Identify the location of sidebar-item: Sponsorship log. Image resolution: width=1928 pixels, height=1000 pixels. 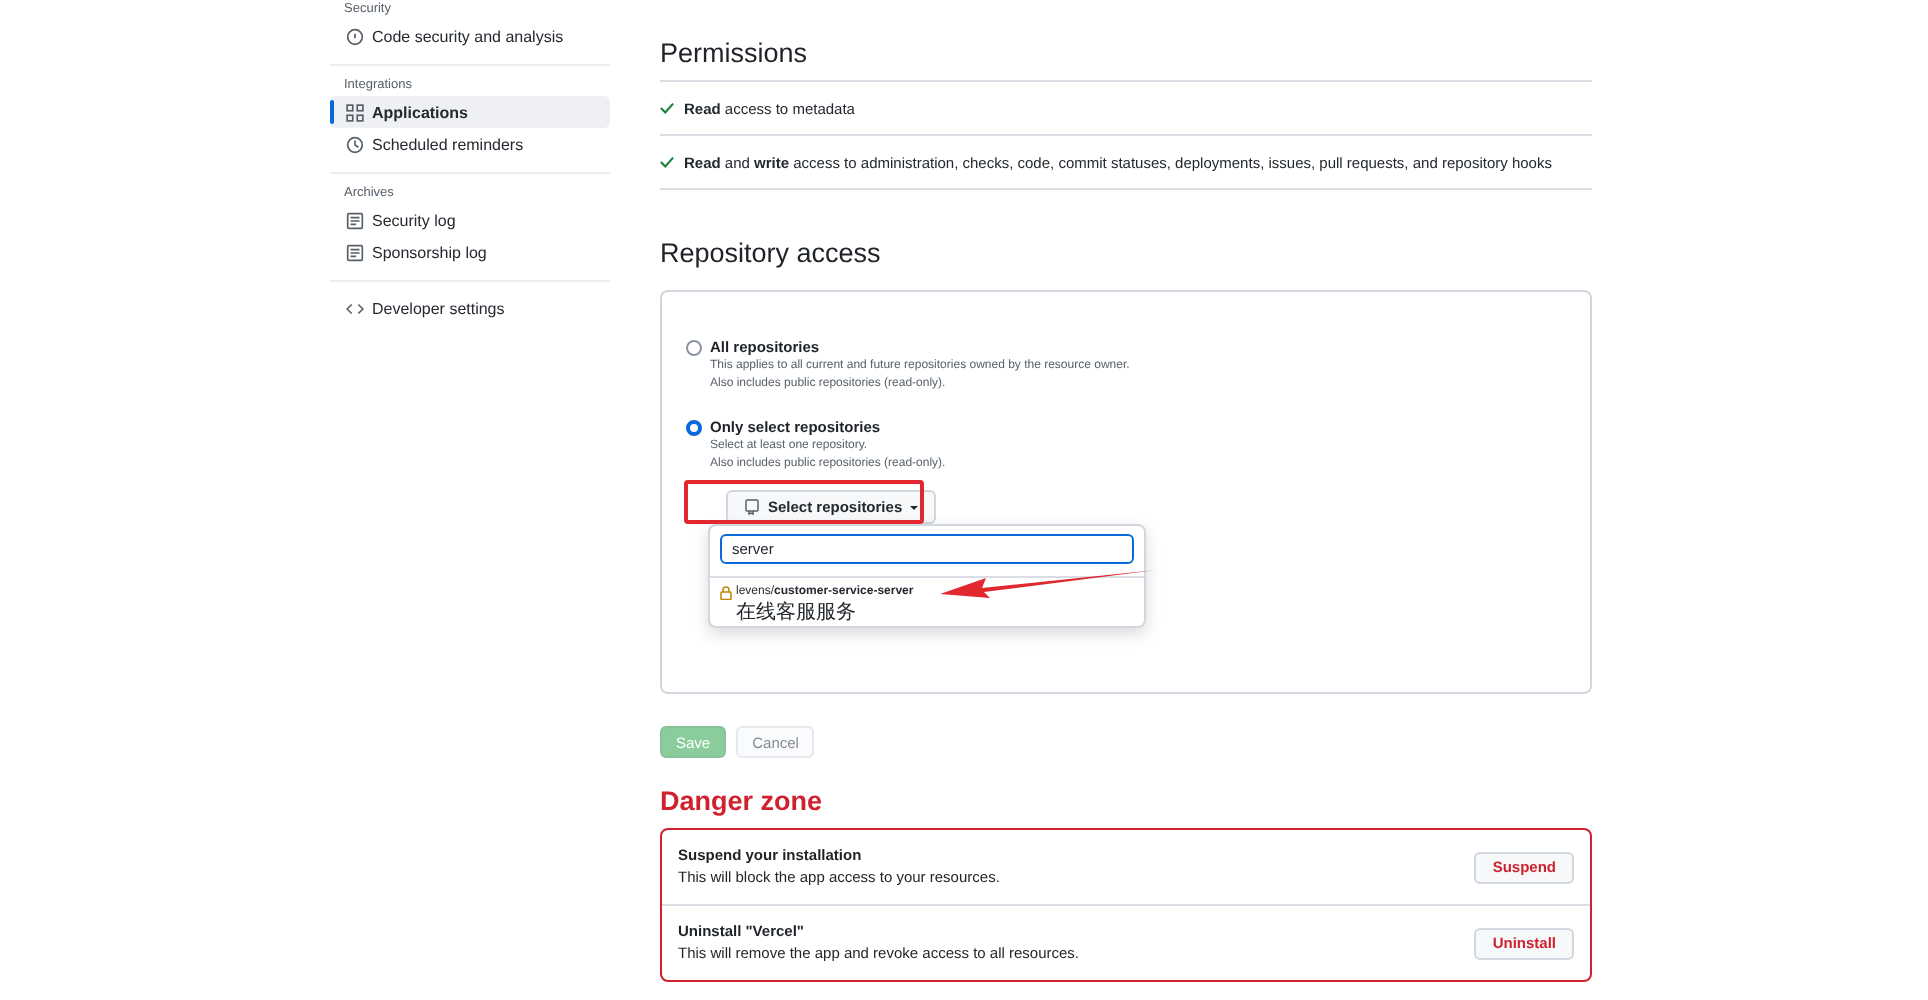
(470, 252).